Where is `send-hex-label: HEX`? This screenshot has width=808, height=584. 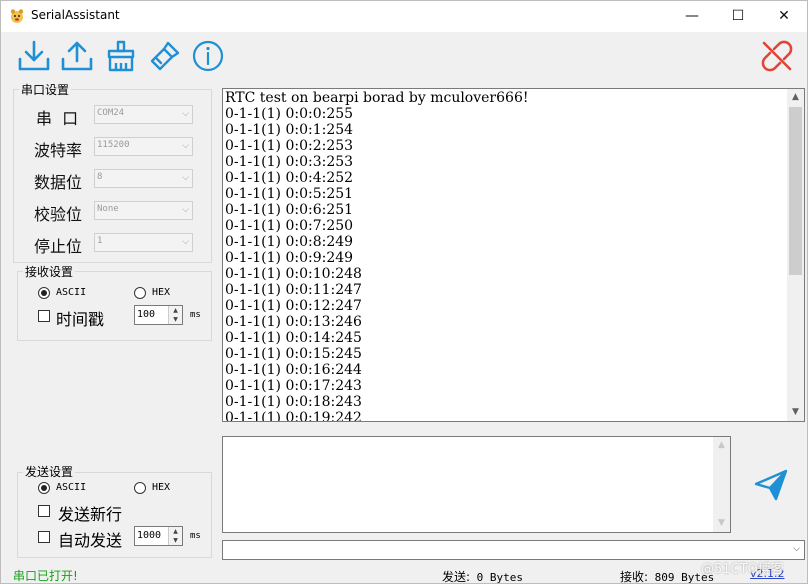 send-hex-label: HEX is located at coordinates (161, 487).